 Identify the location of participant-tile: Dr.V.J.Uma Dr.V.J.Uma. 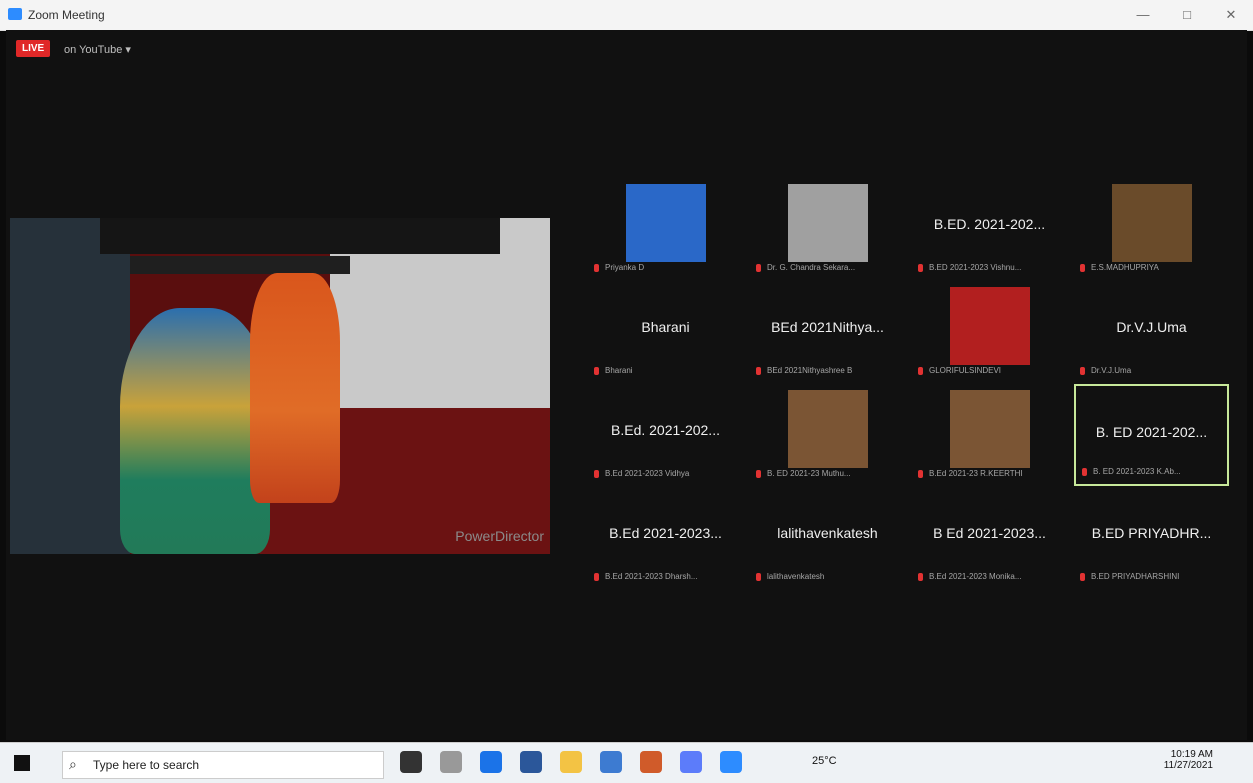
(1151, 332).